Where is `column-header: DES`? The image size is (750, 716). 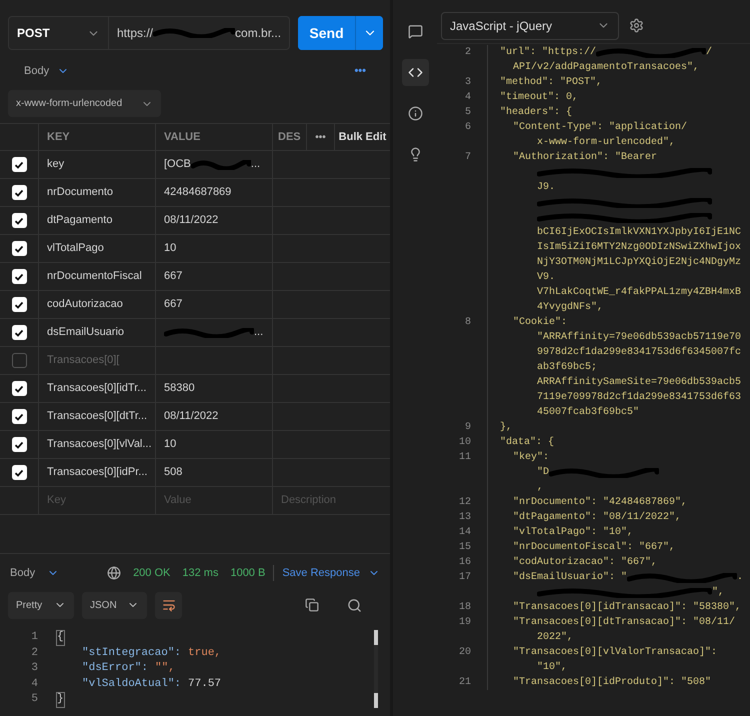 column-header: DES is located at coordinates (289, 137).